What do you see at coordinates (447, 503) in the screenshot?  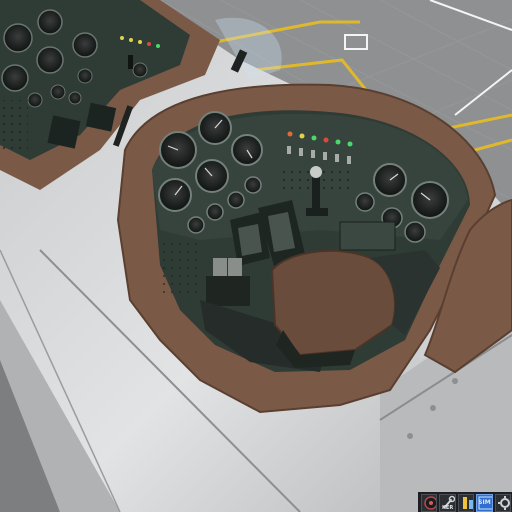 I see `ker-button: KER` at bounding box center [447, 503].